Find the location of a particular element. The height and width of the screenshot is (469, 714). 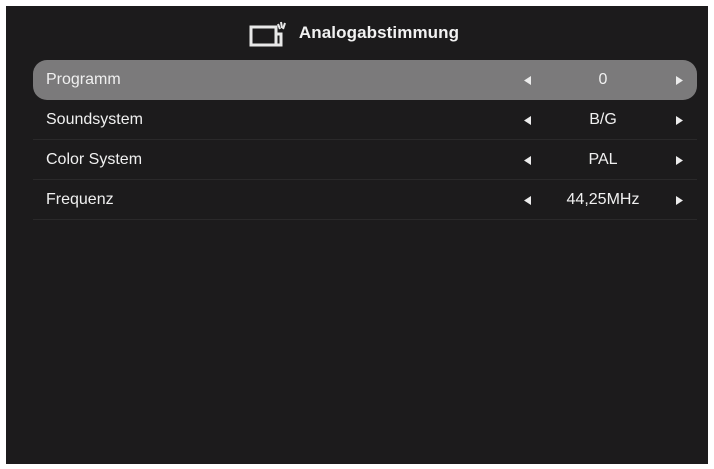

page-title: Analogabstimmung is located at coordinates (379, 32).